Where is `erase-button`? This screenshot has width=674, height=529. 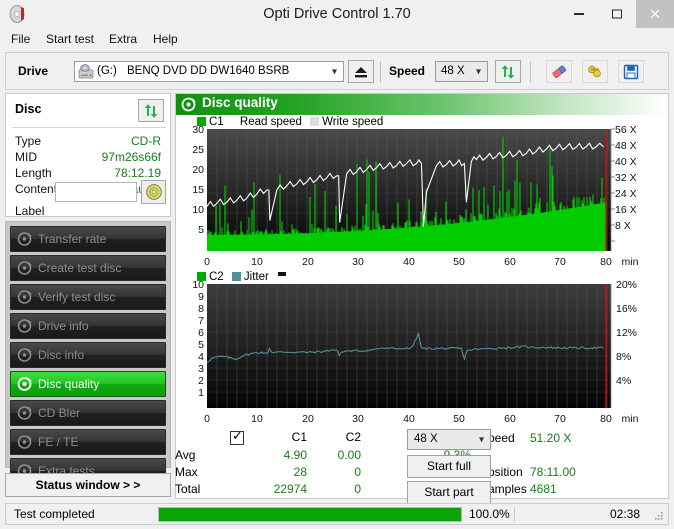 erase-button is located at coordinates (559, 71).